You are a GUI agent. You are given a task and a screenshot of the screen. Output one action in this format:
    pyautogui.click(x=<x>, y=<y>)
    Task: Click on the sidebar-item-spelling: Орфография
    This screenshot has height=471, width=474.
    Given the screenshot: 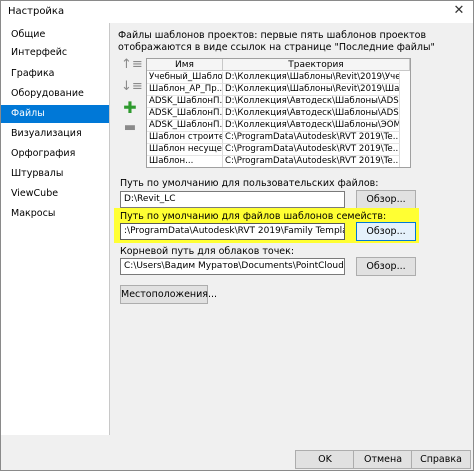 What is the action you would take?
    pyautogui.click(x=55, y=154)
    